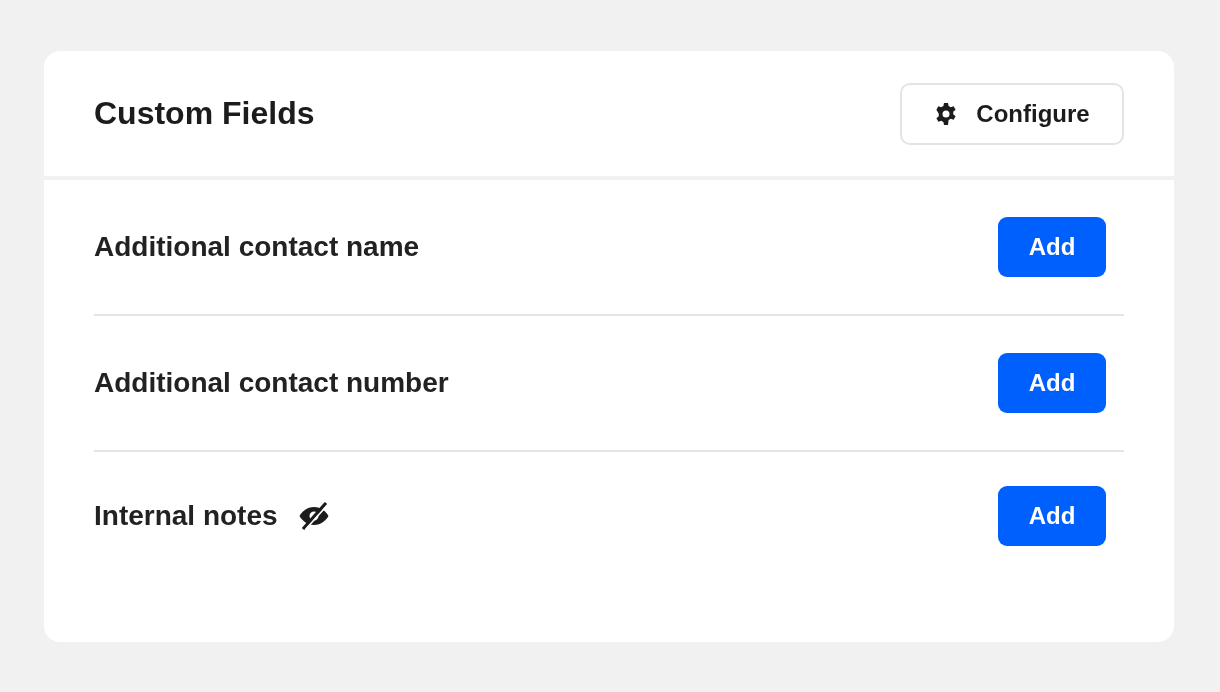 This screenshot has width=1220, height=692. Describe the element at coordinates (257, 247) in the screenshot. I see `field-label: Additional contact name` at that location.